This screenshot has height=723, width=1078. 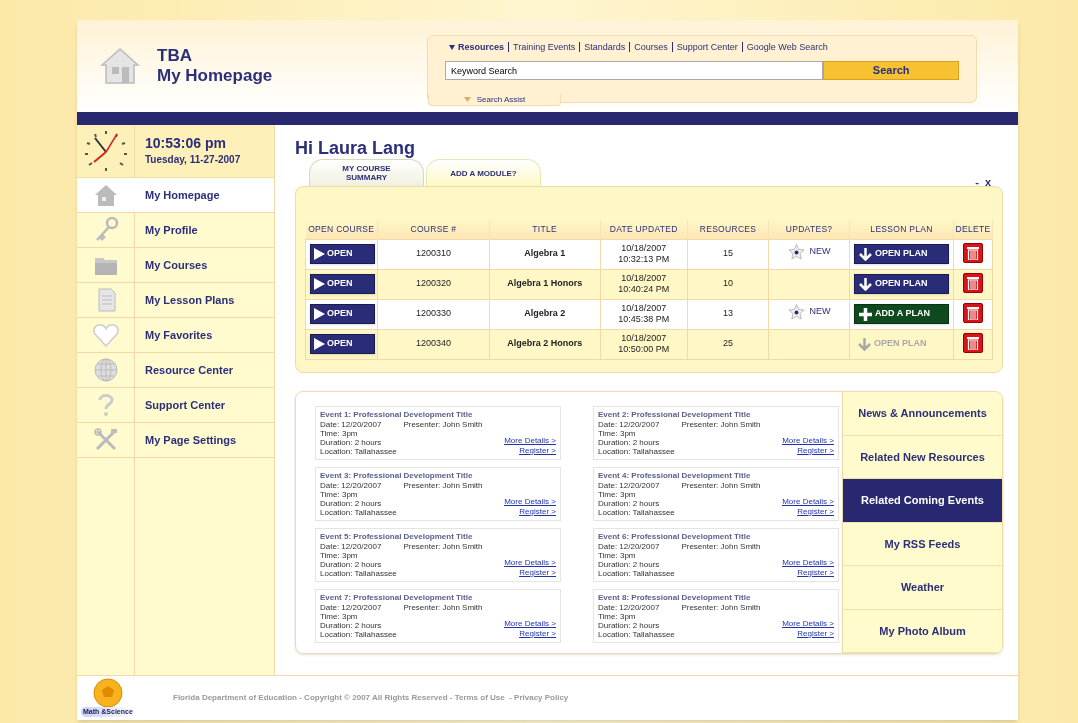 I want to click on column-header: UPDATES?, so click(x=809, y=229).